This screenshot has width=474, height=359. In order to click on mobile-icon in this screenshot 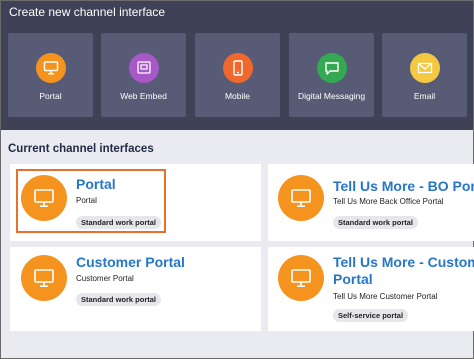, I will do `click(237, 68)`.